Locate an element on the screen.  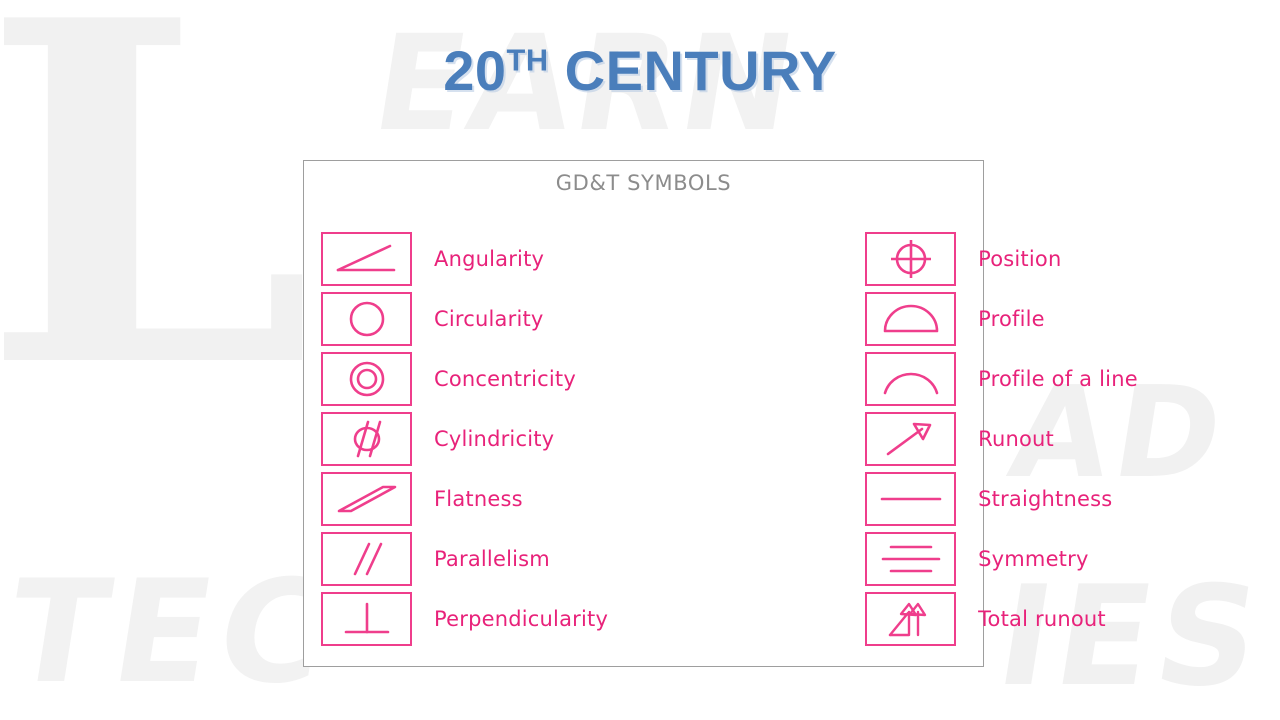
symbol-row: Cylindricity is located at coordinates (464, 439).